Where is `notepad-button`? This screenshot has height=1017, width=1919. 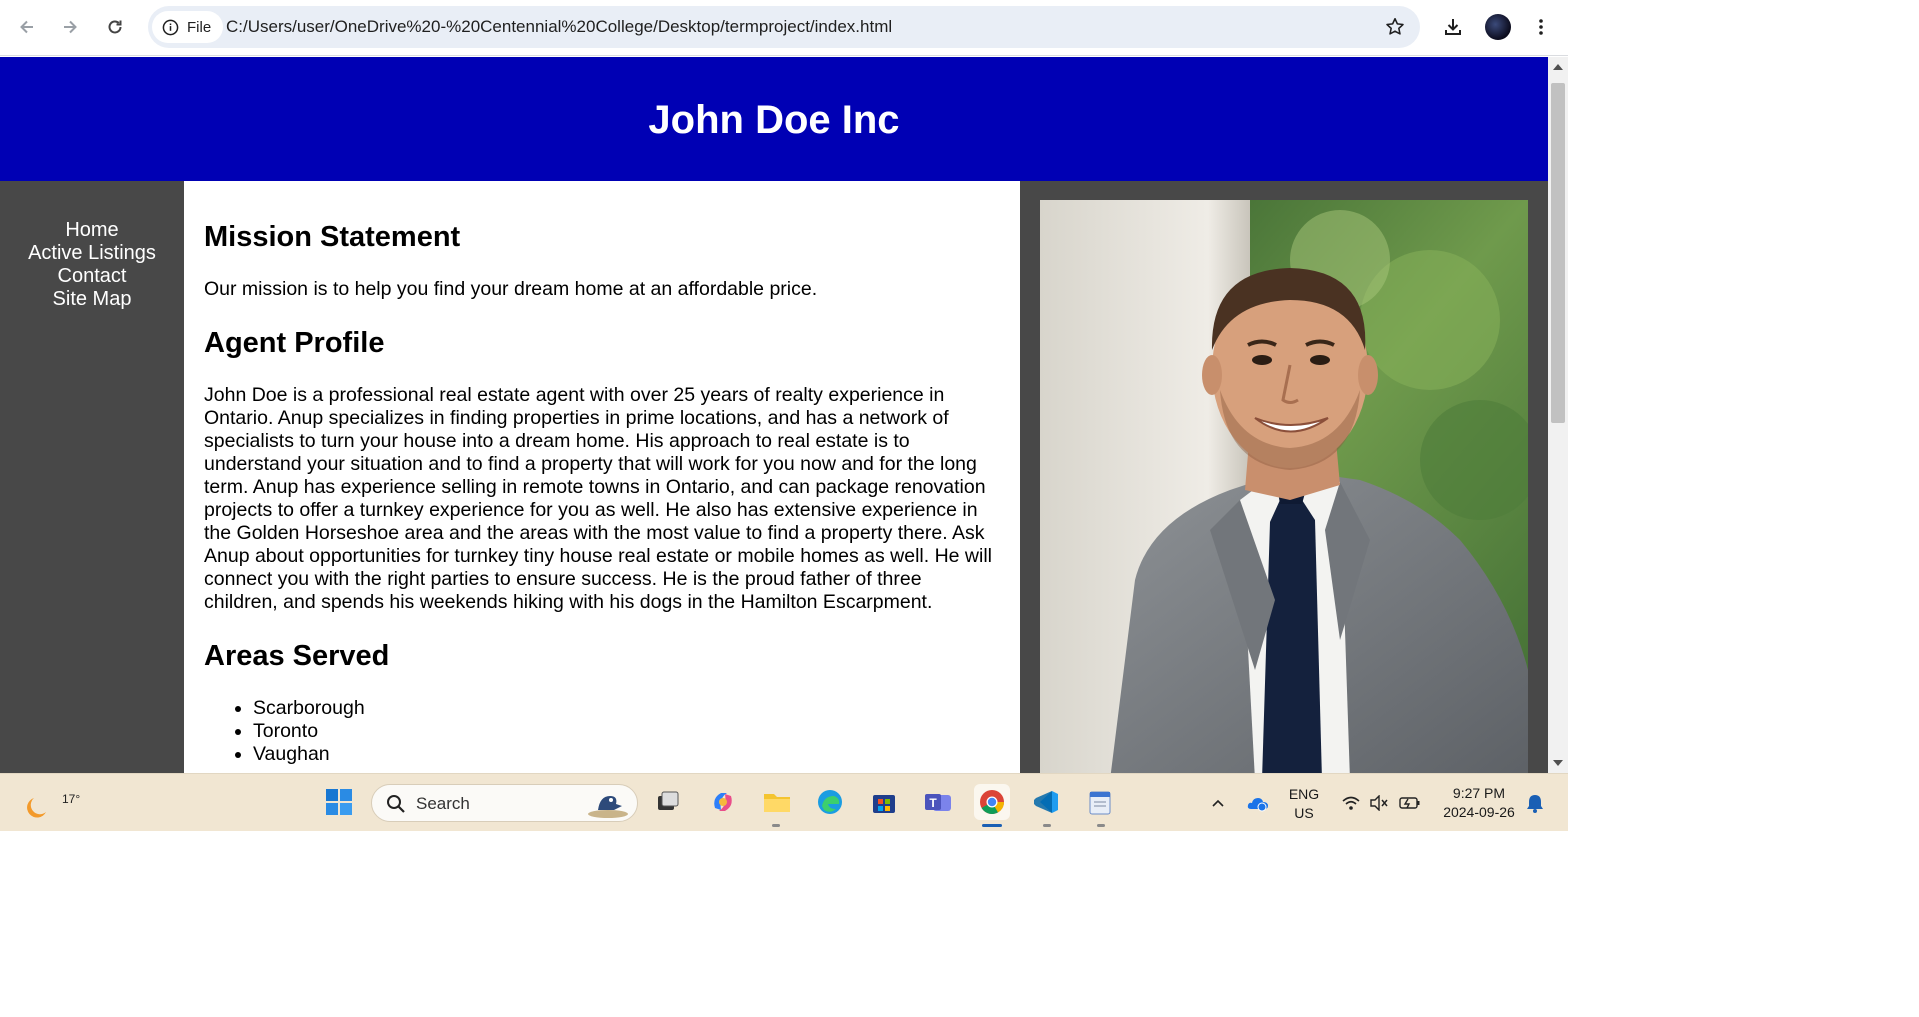 notepad-button is located at coordinates (1100, 802).